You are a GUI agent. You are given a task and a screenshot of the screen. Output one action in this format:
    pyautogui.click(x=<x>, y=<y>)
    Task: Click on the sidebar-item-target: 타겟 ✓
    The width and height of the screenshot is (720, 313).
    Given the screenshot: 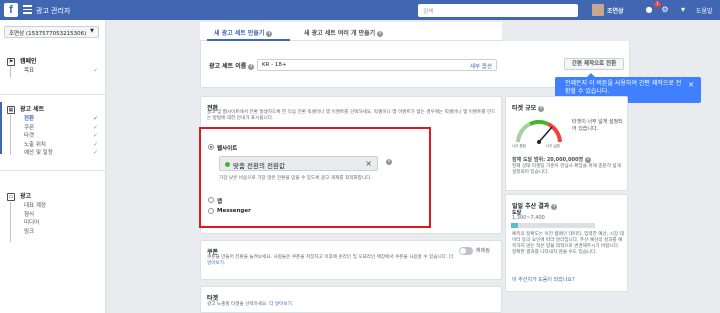 What is the action you would take?
    pyautogui.click(x=53, y=136)
    